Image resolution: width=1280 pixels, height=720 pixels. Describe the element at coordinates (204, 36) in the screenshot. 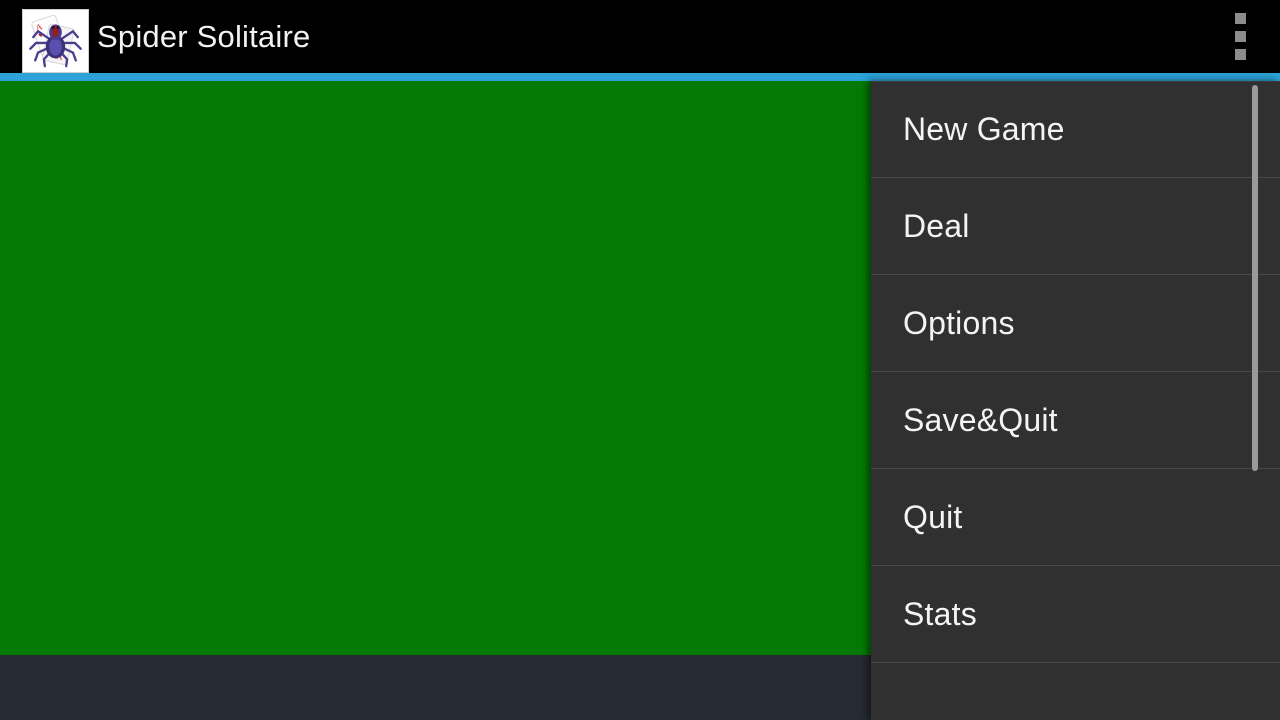

I see `page-title: Spider Solitaire` at that location.